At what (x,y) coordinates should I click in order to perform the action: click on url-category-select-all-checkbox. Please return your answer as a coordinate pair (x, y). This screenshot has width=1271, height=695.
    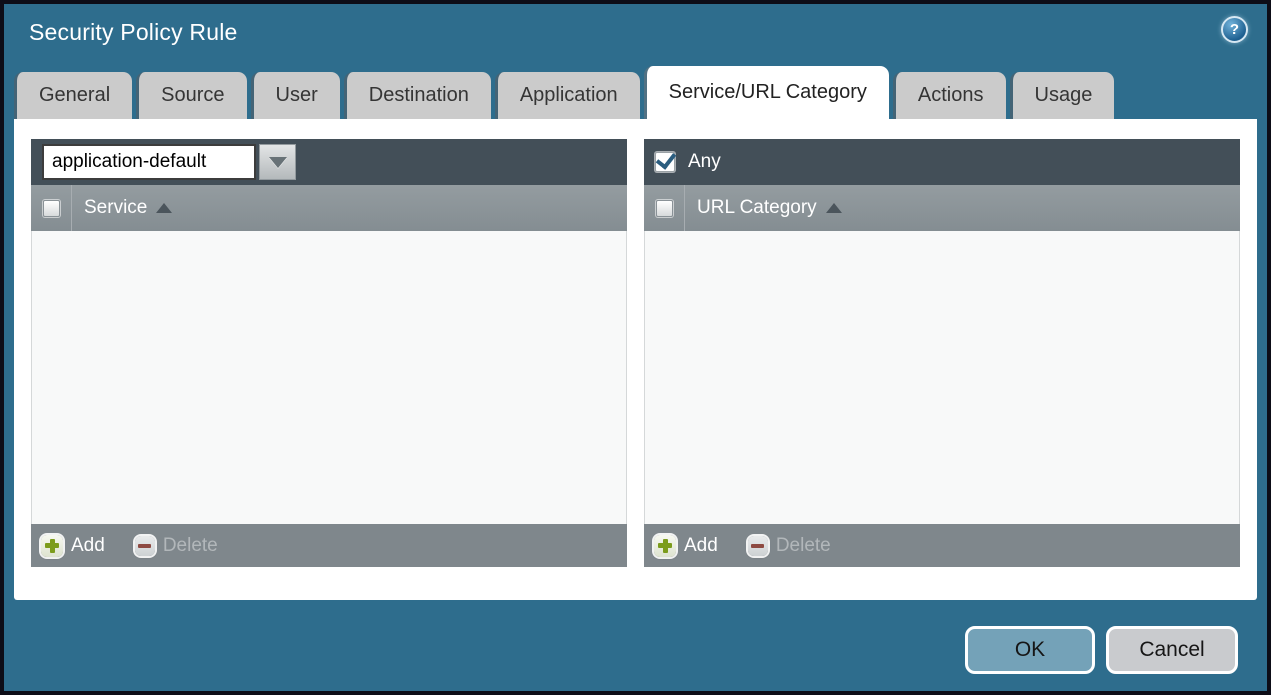
    Looking at the image, I should click on (664, 208).